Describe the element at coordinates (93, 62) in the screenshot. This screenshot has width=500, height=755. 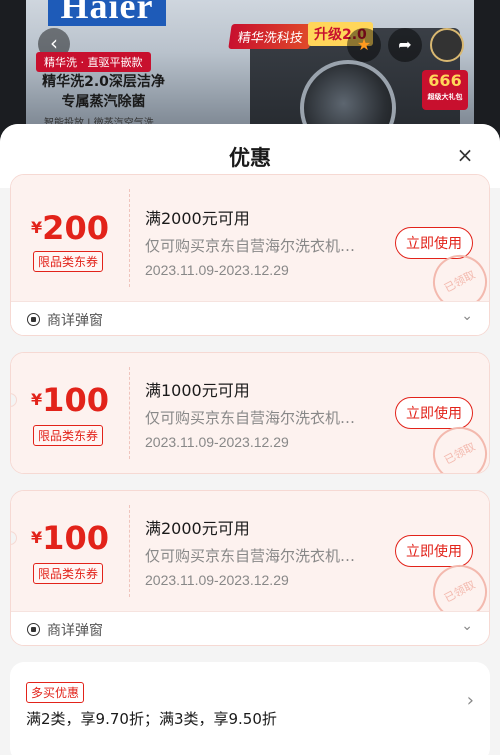
I see `banner-tagline: 精华洗 · 直驱平嵌款` at that location.